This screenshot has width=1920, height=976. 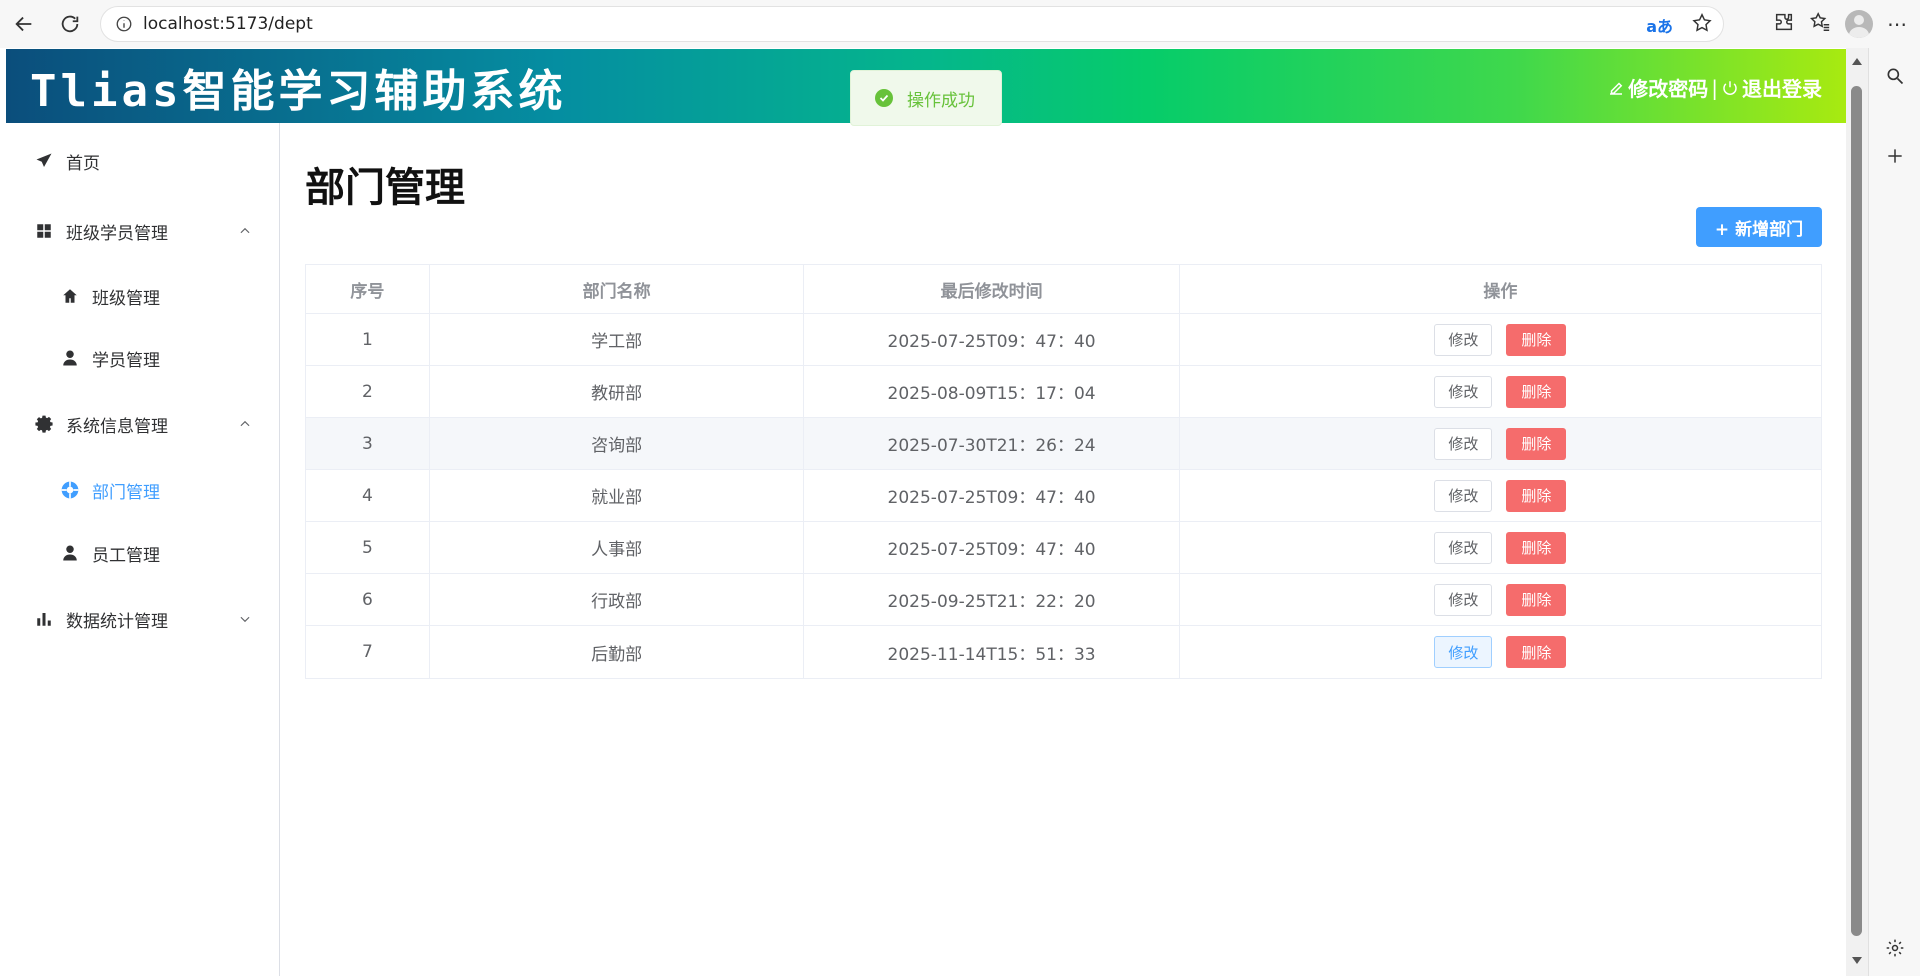 I want to click on table-header-cell: 序号, so click(x=368, y=289).